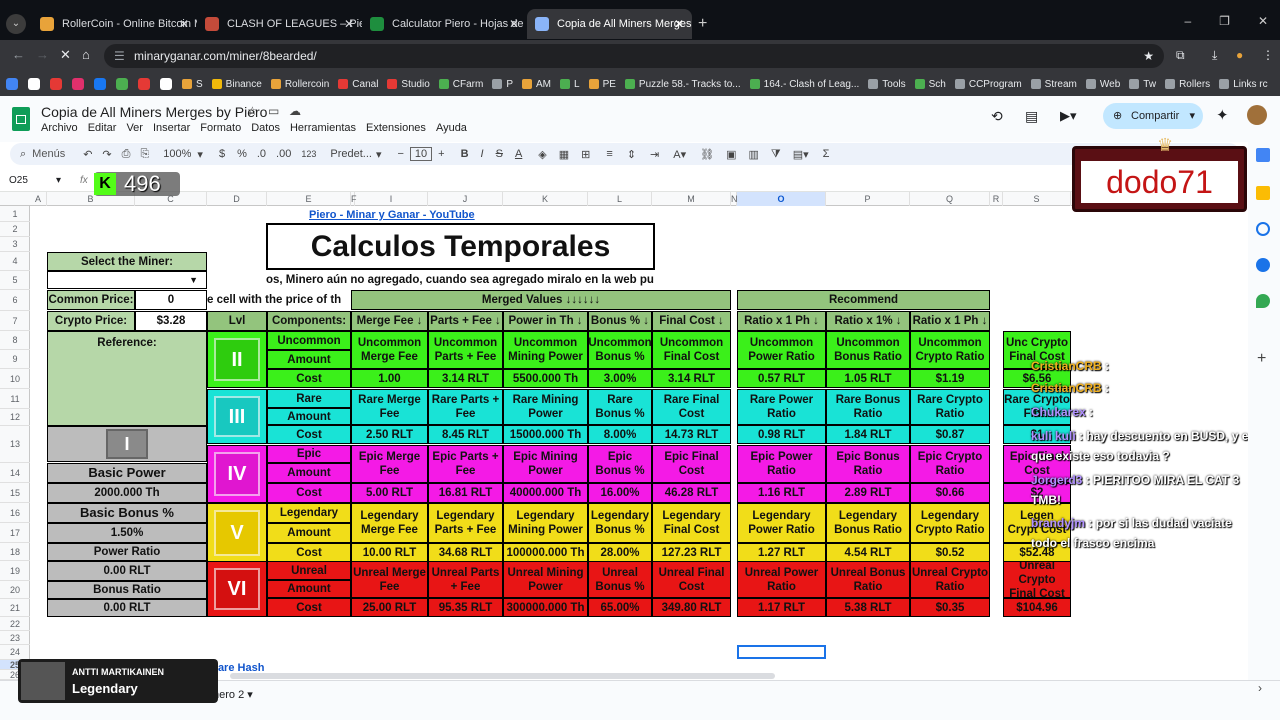 The image size is (1280, 720). What do you see at coordinates (154, 112) in the screenshot?
I see `doc-title: Copia de All Miners Merges by Piero` at bounding box center [154, 112].